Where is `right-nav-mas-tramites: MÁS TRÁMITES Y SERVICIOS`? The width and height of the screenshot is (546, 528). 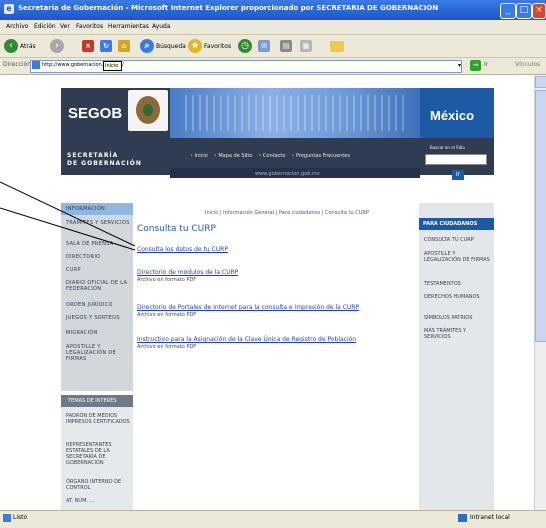
right-nav-mas-tramites: MÁS TRÁMITES Y SERVICIOS is located at coordinates (458, 334).